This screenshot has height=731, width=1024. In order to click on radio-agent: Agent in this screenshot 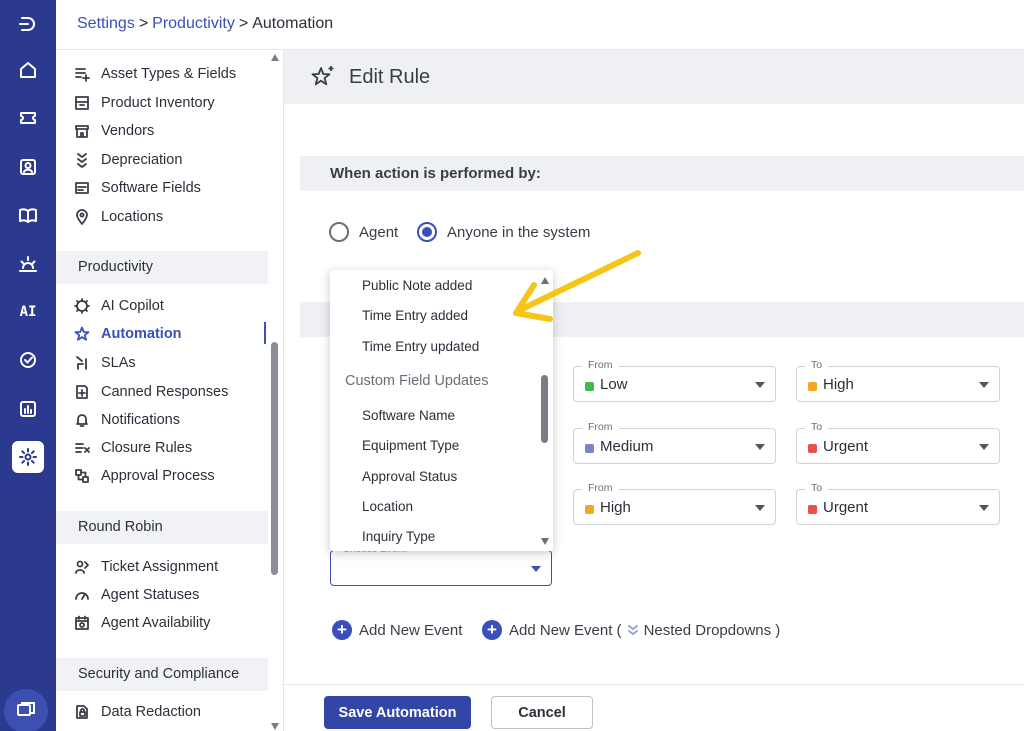, I will do `click(363, 232)`.